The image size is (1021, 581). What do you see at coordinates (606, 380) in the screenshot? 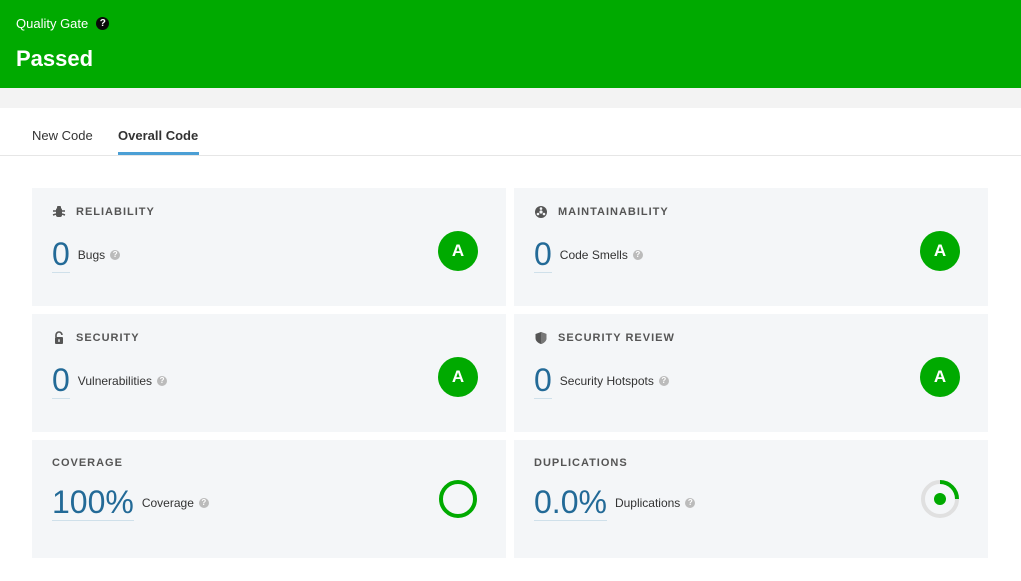
I see `security-hotspots-label-text: Security Hotspots` at bounding box center [606, 380].